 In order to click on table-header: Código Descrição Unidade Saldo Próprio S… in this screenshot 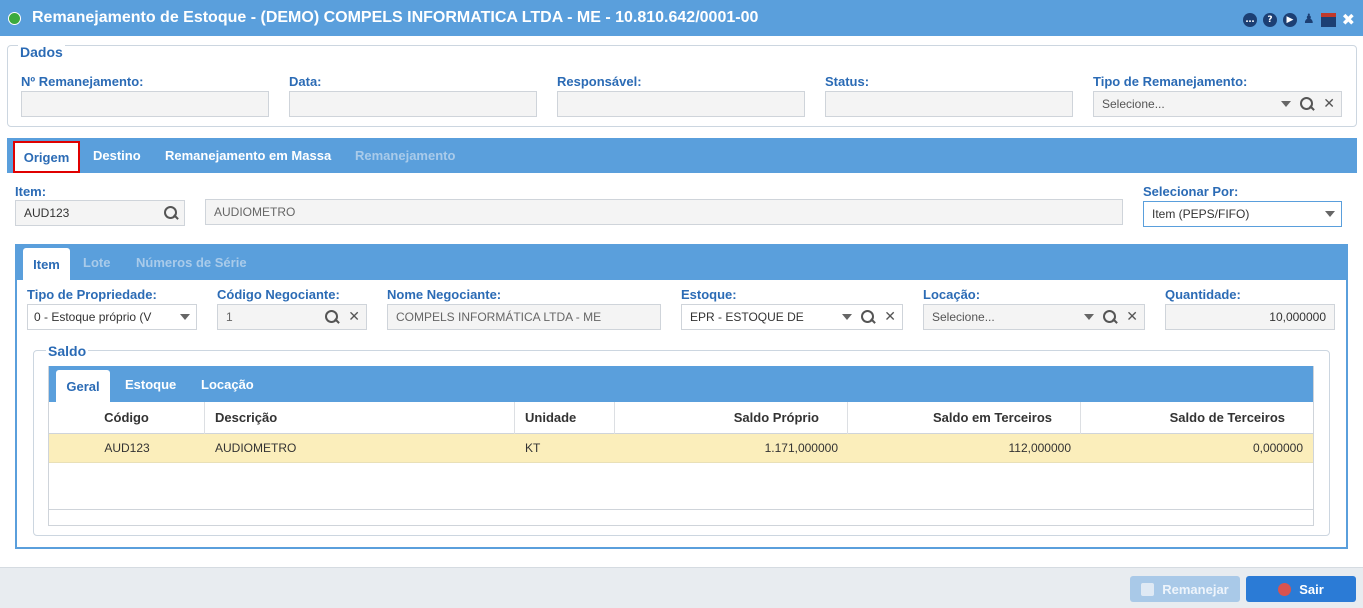, I will do `click(681, 418)`.